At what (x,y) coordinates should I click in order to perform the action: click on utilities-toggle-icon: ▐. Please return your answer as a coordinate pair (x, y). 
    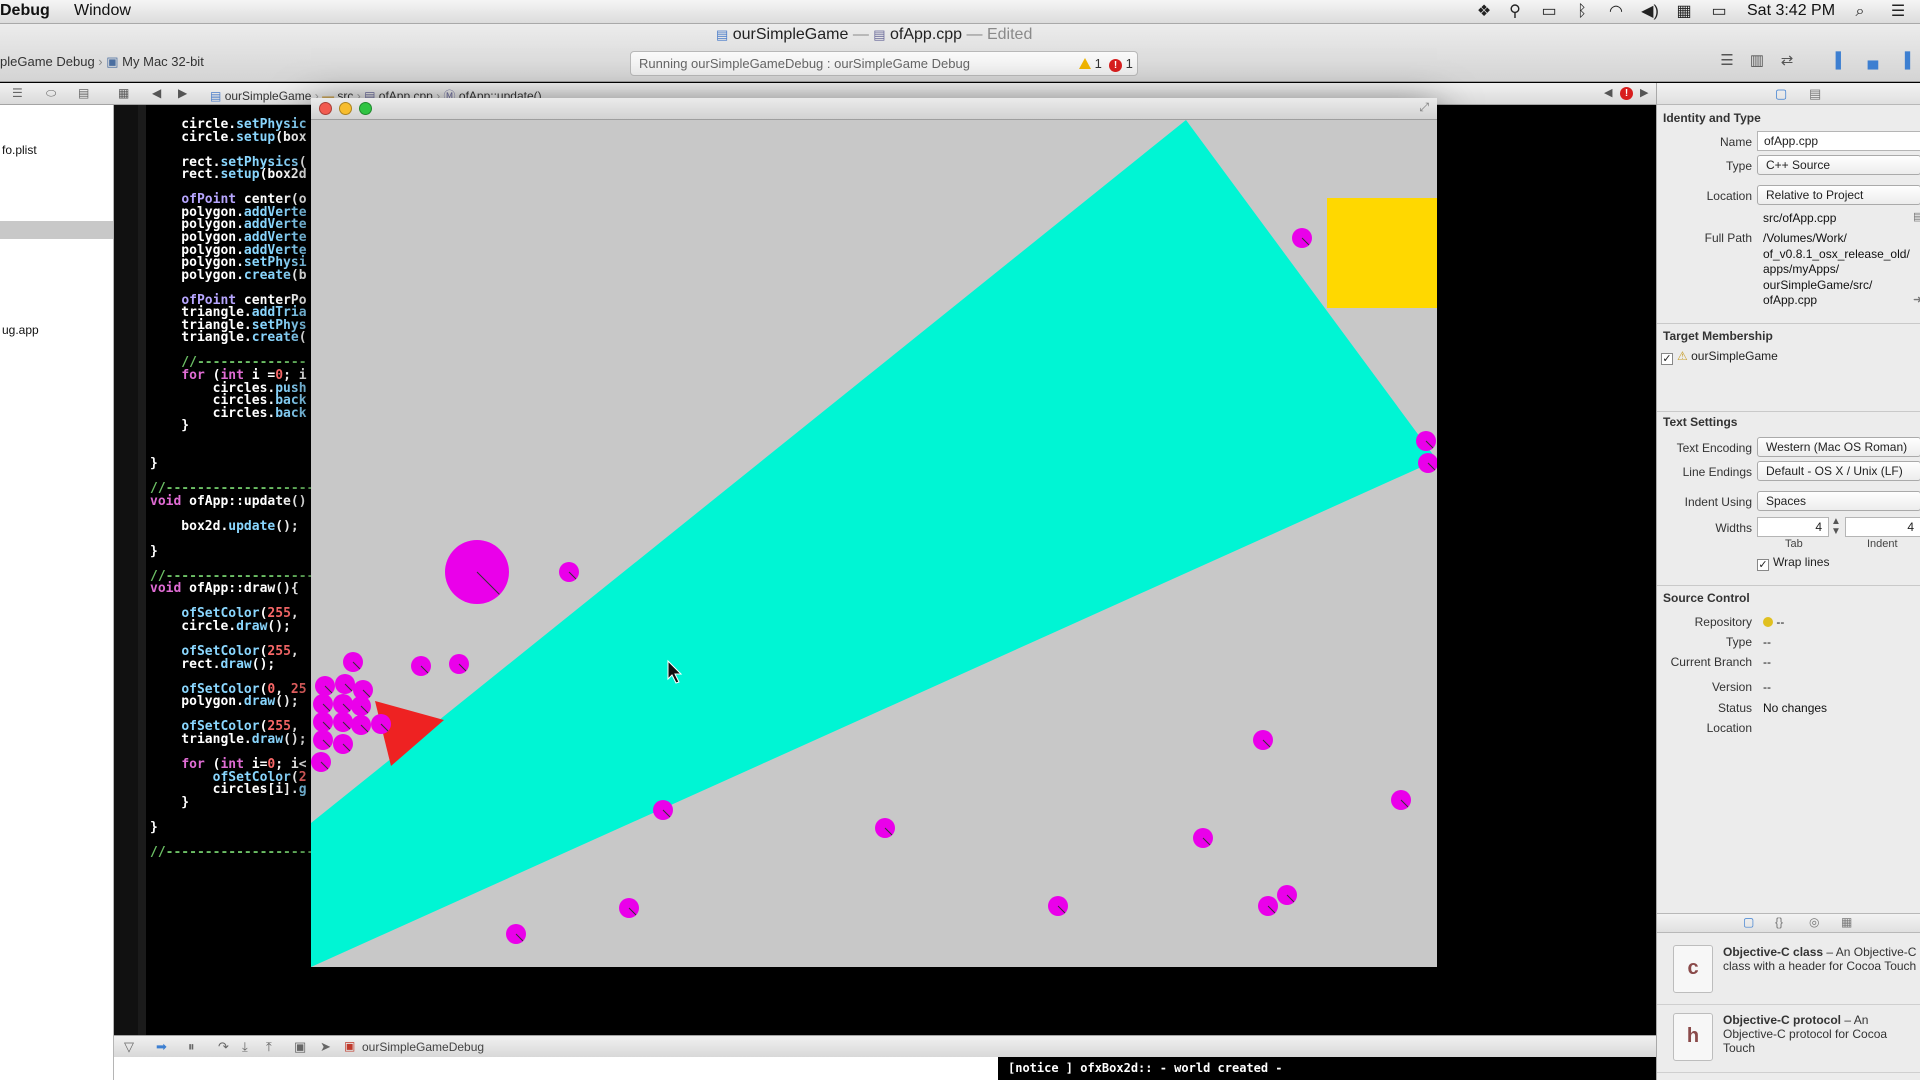
    Looking at the image, I should click on (1905, 61).